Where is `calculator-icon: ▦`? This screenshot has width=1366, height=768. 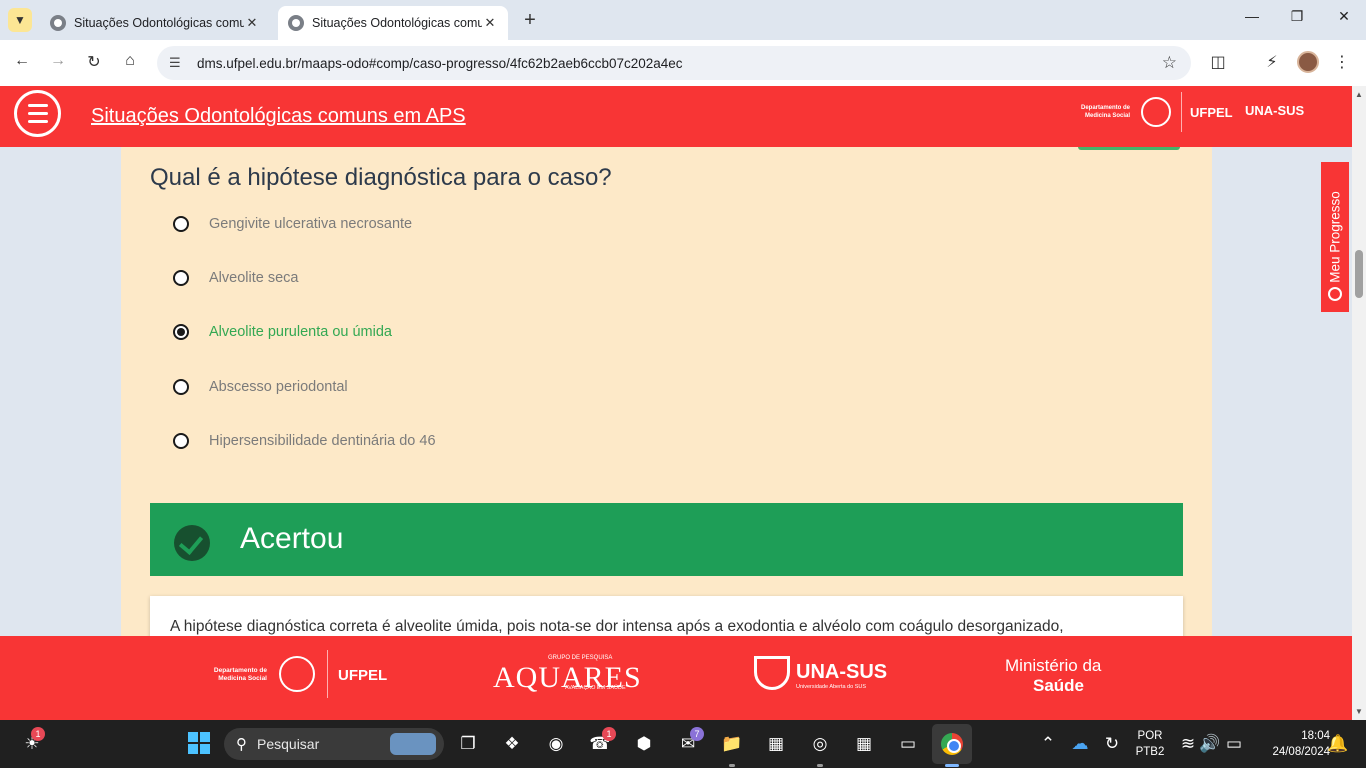
calculator-icon: ▦ is located at coordinates (864, 744).